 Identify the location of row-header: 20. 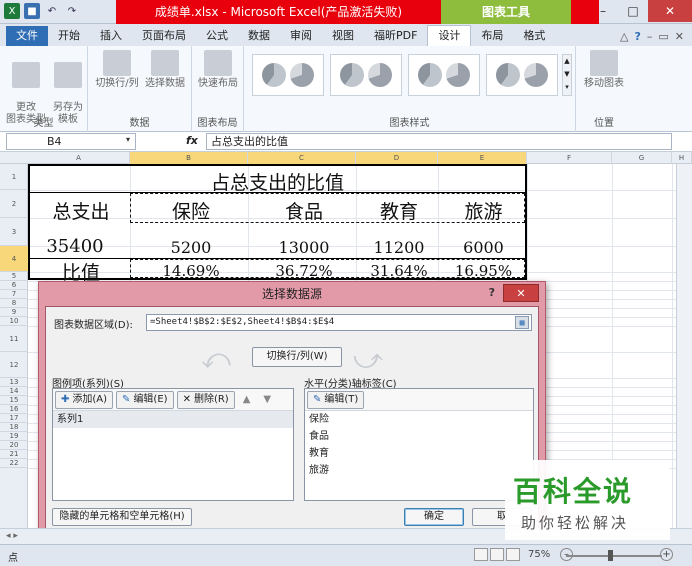
(14, 445).